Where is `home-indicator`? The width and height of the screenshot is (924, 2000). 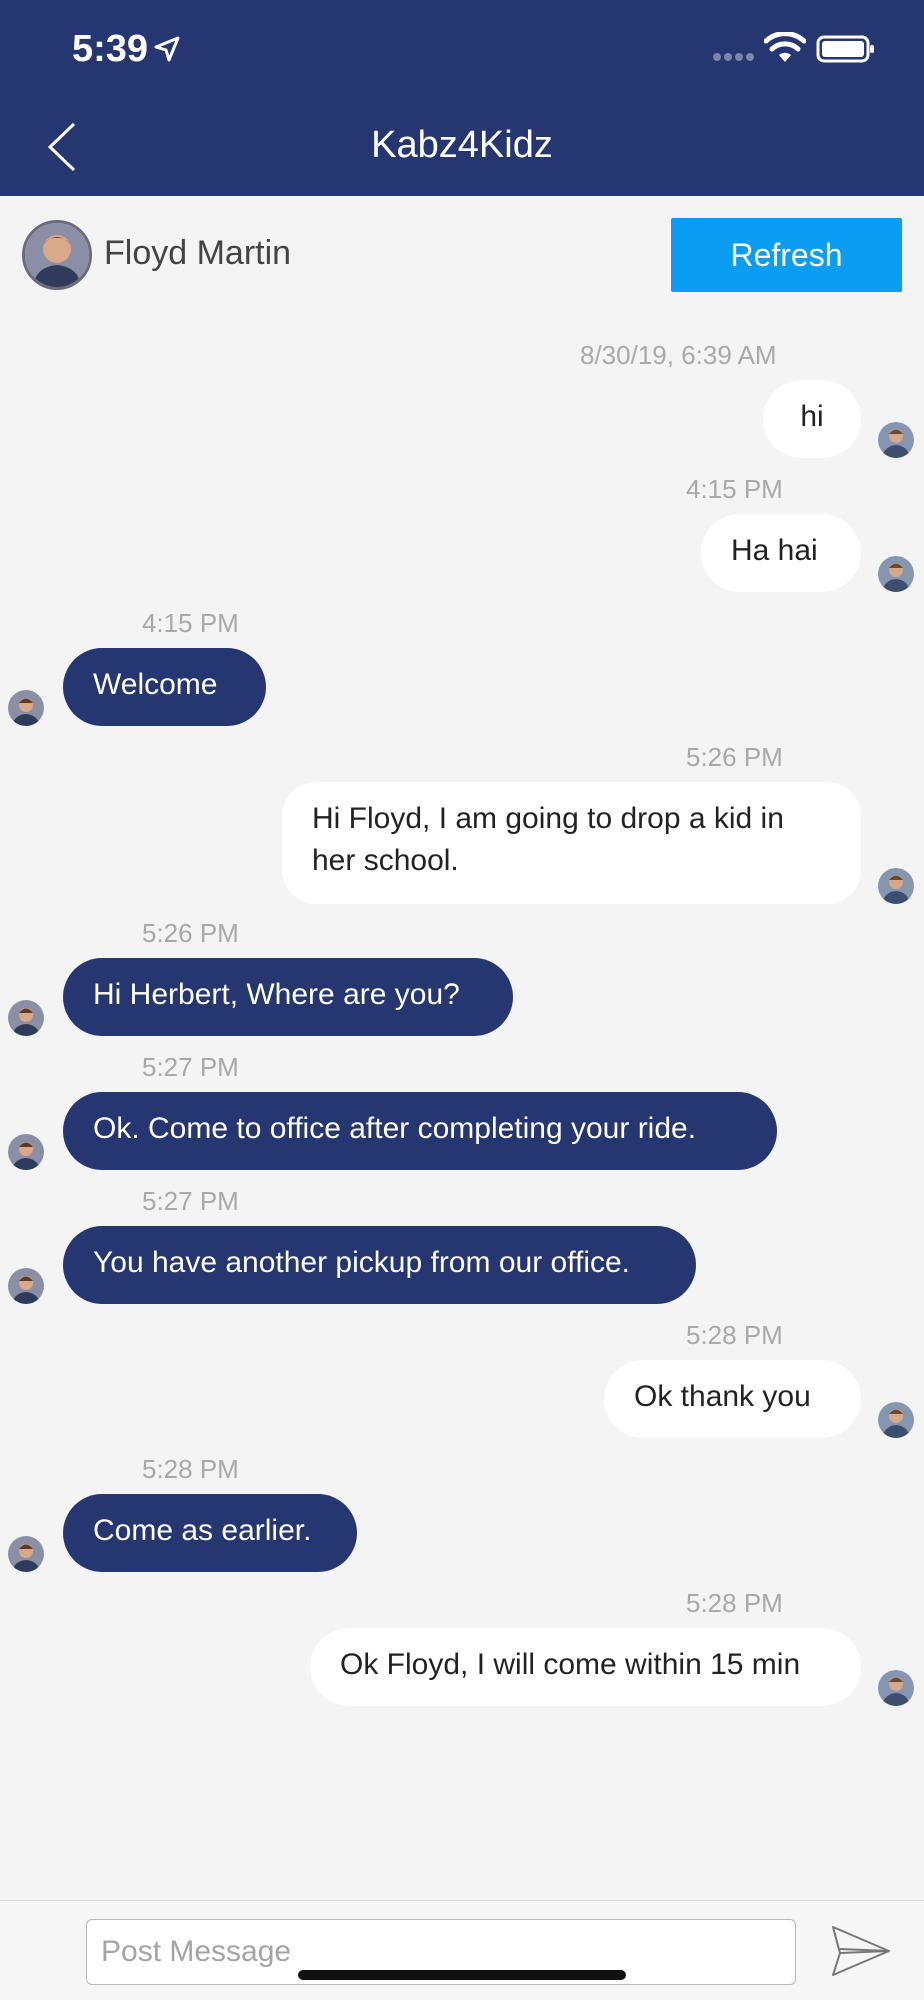 home-indicator is located at coordinates (462, 1975).